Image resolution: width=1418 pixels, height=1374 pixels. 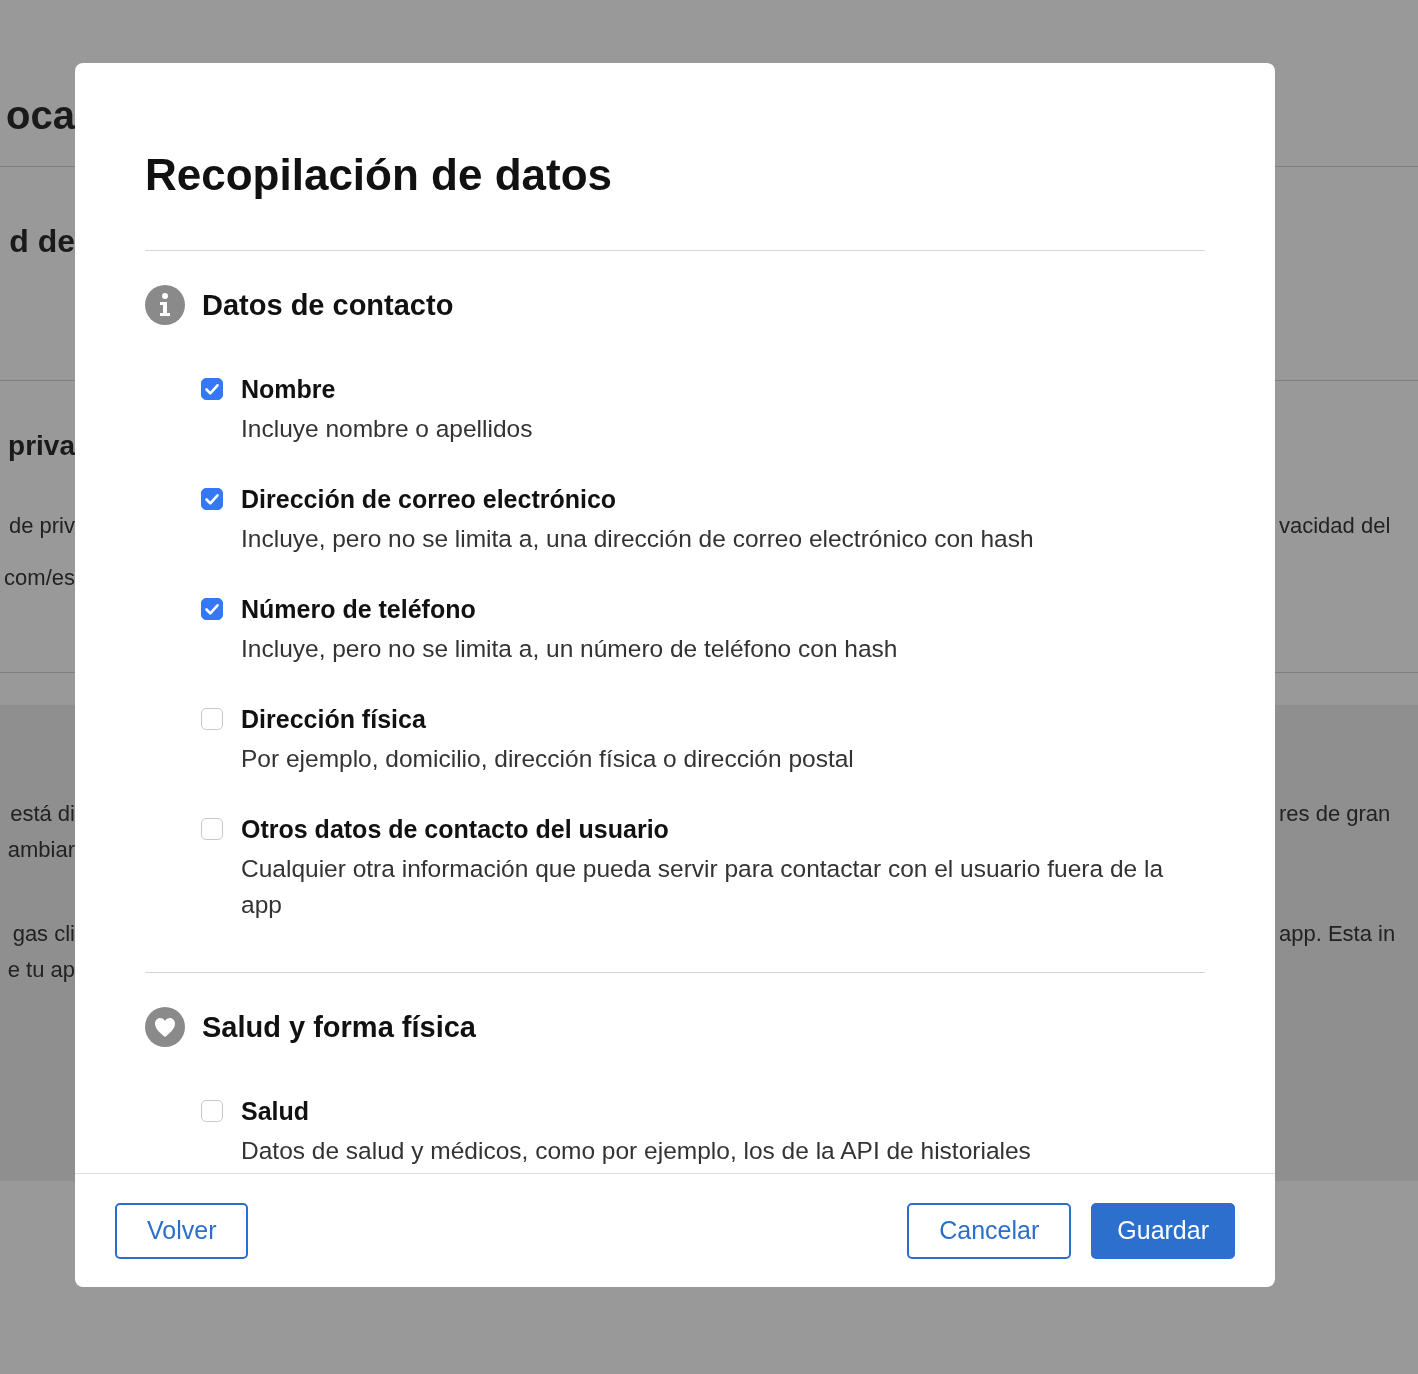 I want to click on option-label: Salud, so click(x=276, y=1111).